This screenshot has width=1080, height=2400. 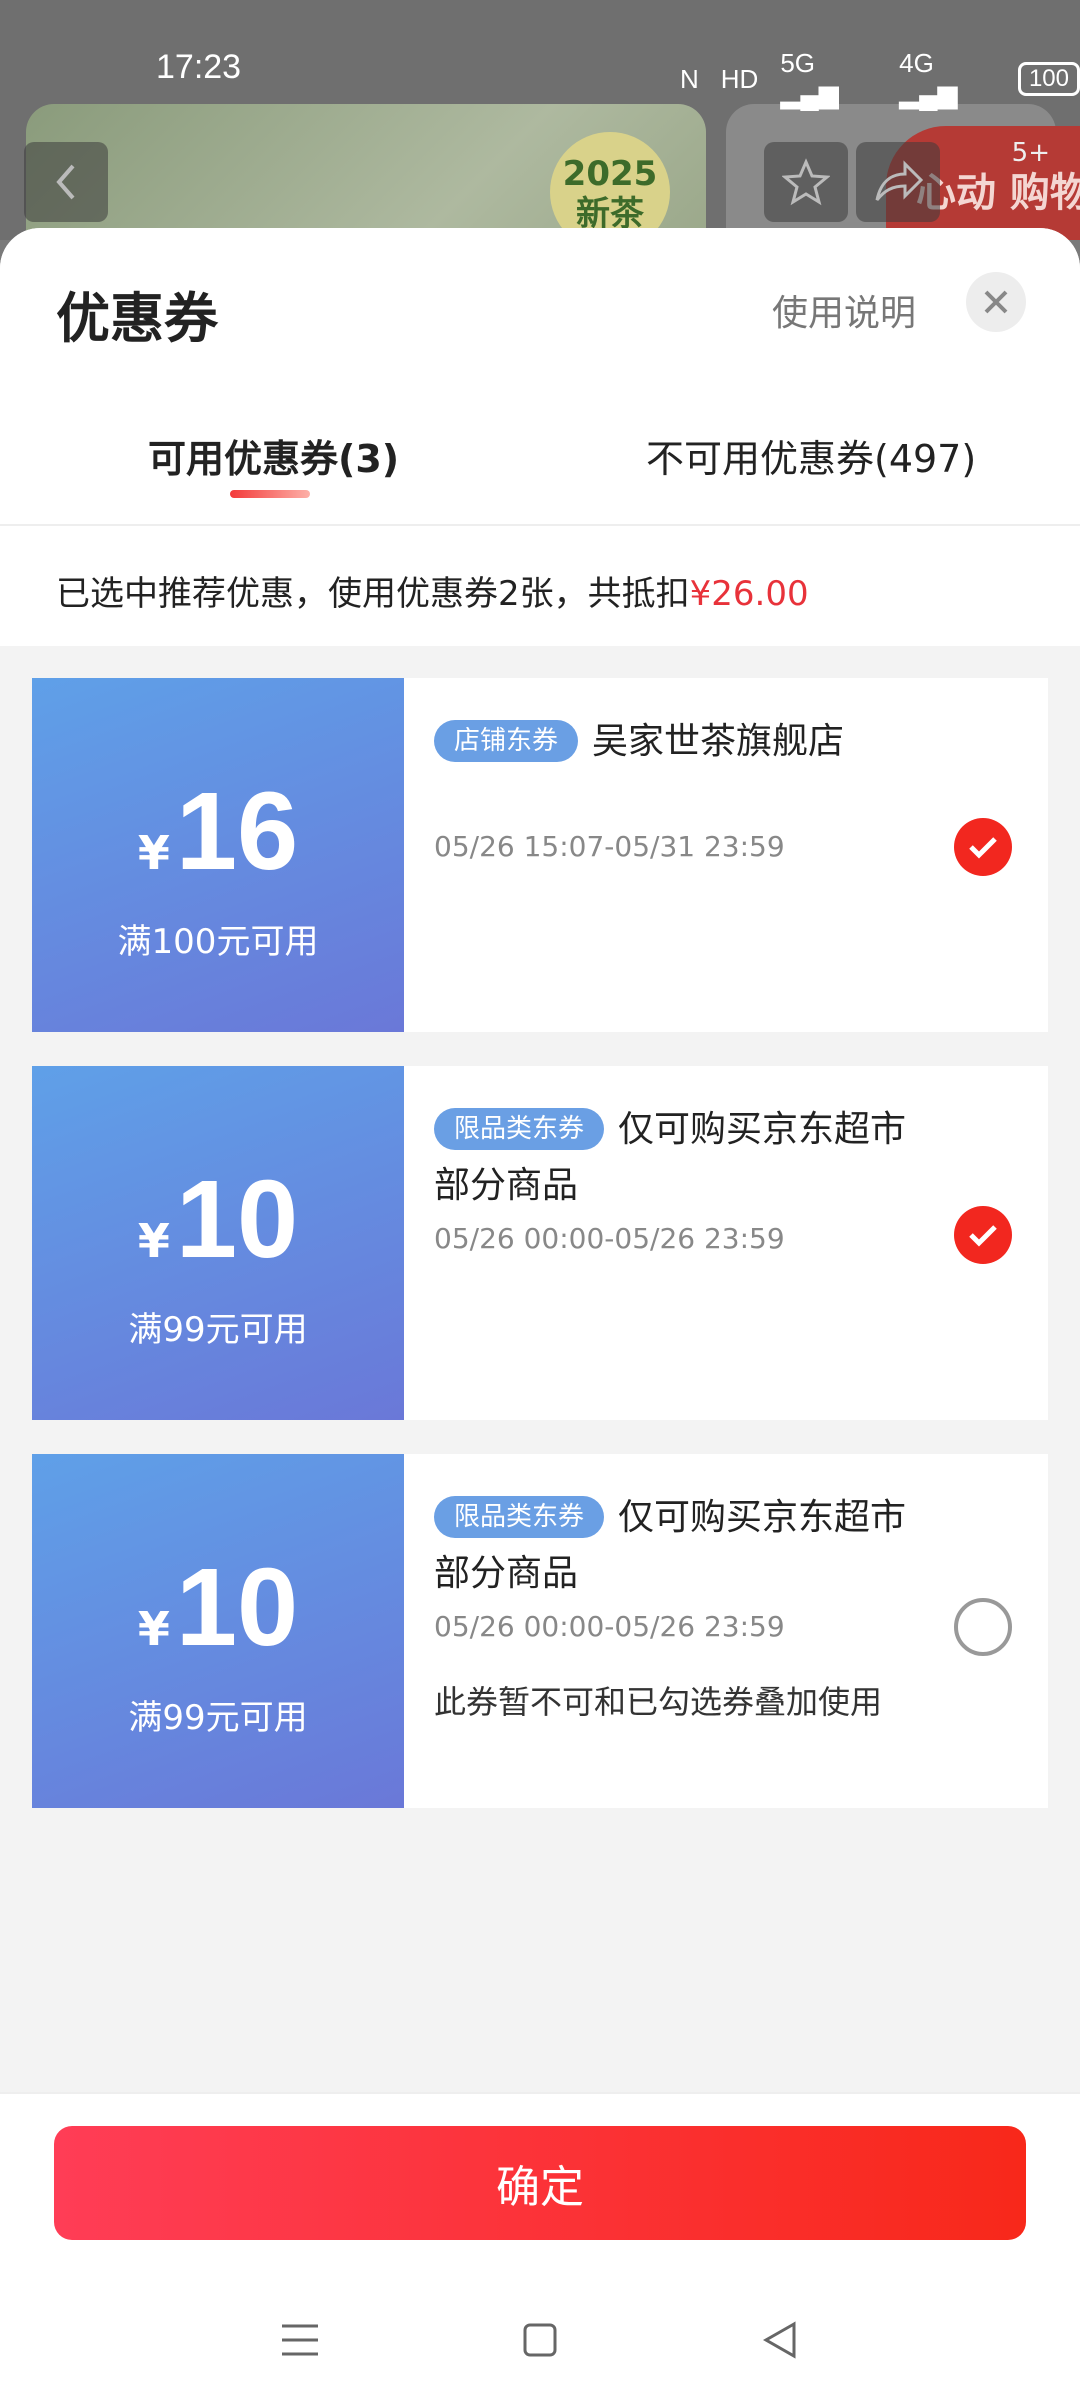 What do you see at coordinates (540, 376) in the screenshot?
I see `sheet-header: 优惠券 使用说明 可用优惠券(3) 不可用优惠券(497)` at bounding box center [540, 376].